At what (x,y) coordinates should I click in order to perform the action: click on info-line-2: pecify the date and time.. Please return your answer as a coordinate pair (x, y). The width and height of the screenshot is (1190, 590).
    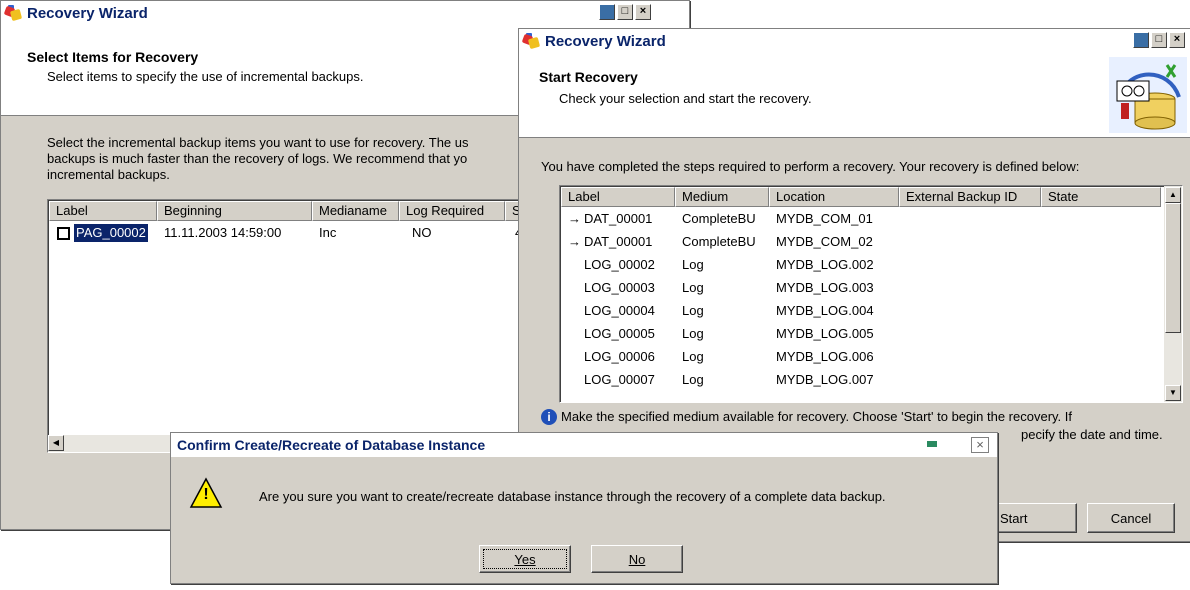
    Looking at the image, I should click on (1092, 434).